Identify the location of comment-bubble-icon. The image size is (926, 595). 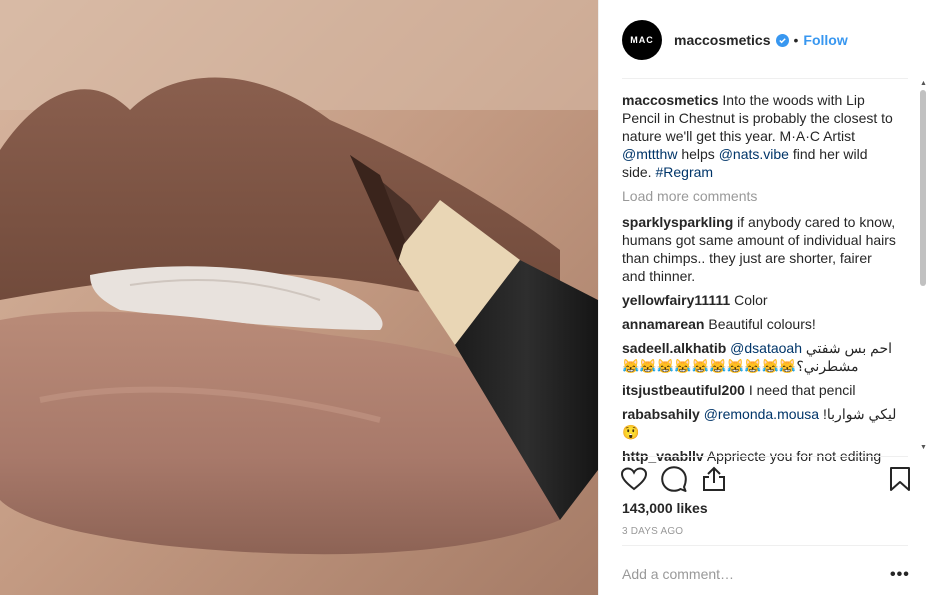
(674, 479).